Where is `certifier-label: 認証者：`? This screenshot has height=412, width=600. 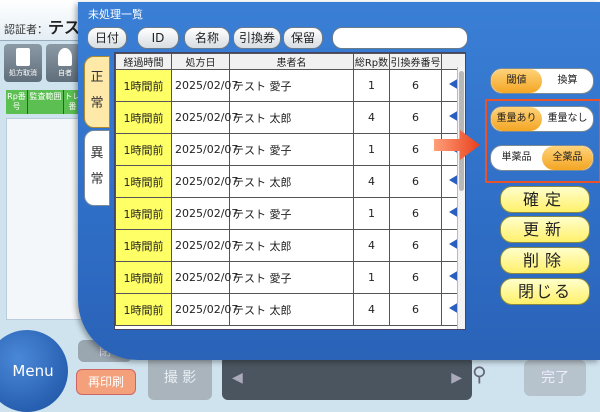
certifier-label: 認証者： is located at coordinates (26, 29).